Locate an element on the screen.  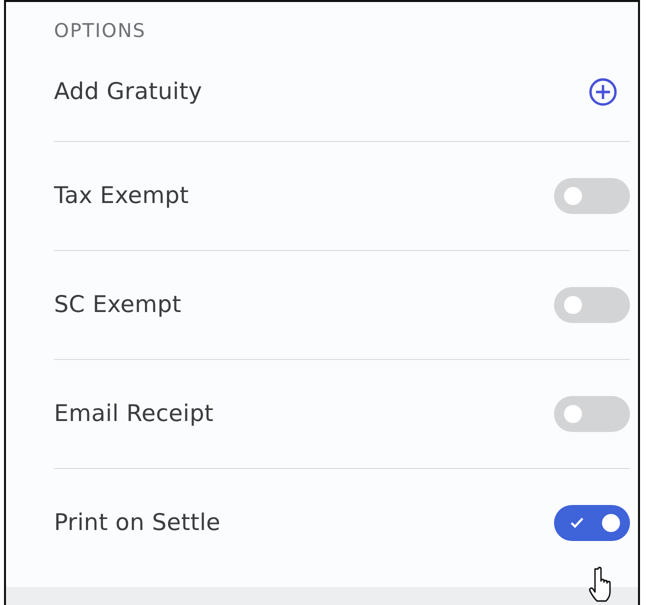
option-label: Email Receipt is located at coordinates (134, 414).